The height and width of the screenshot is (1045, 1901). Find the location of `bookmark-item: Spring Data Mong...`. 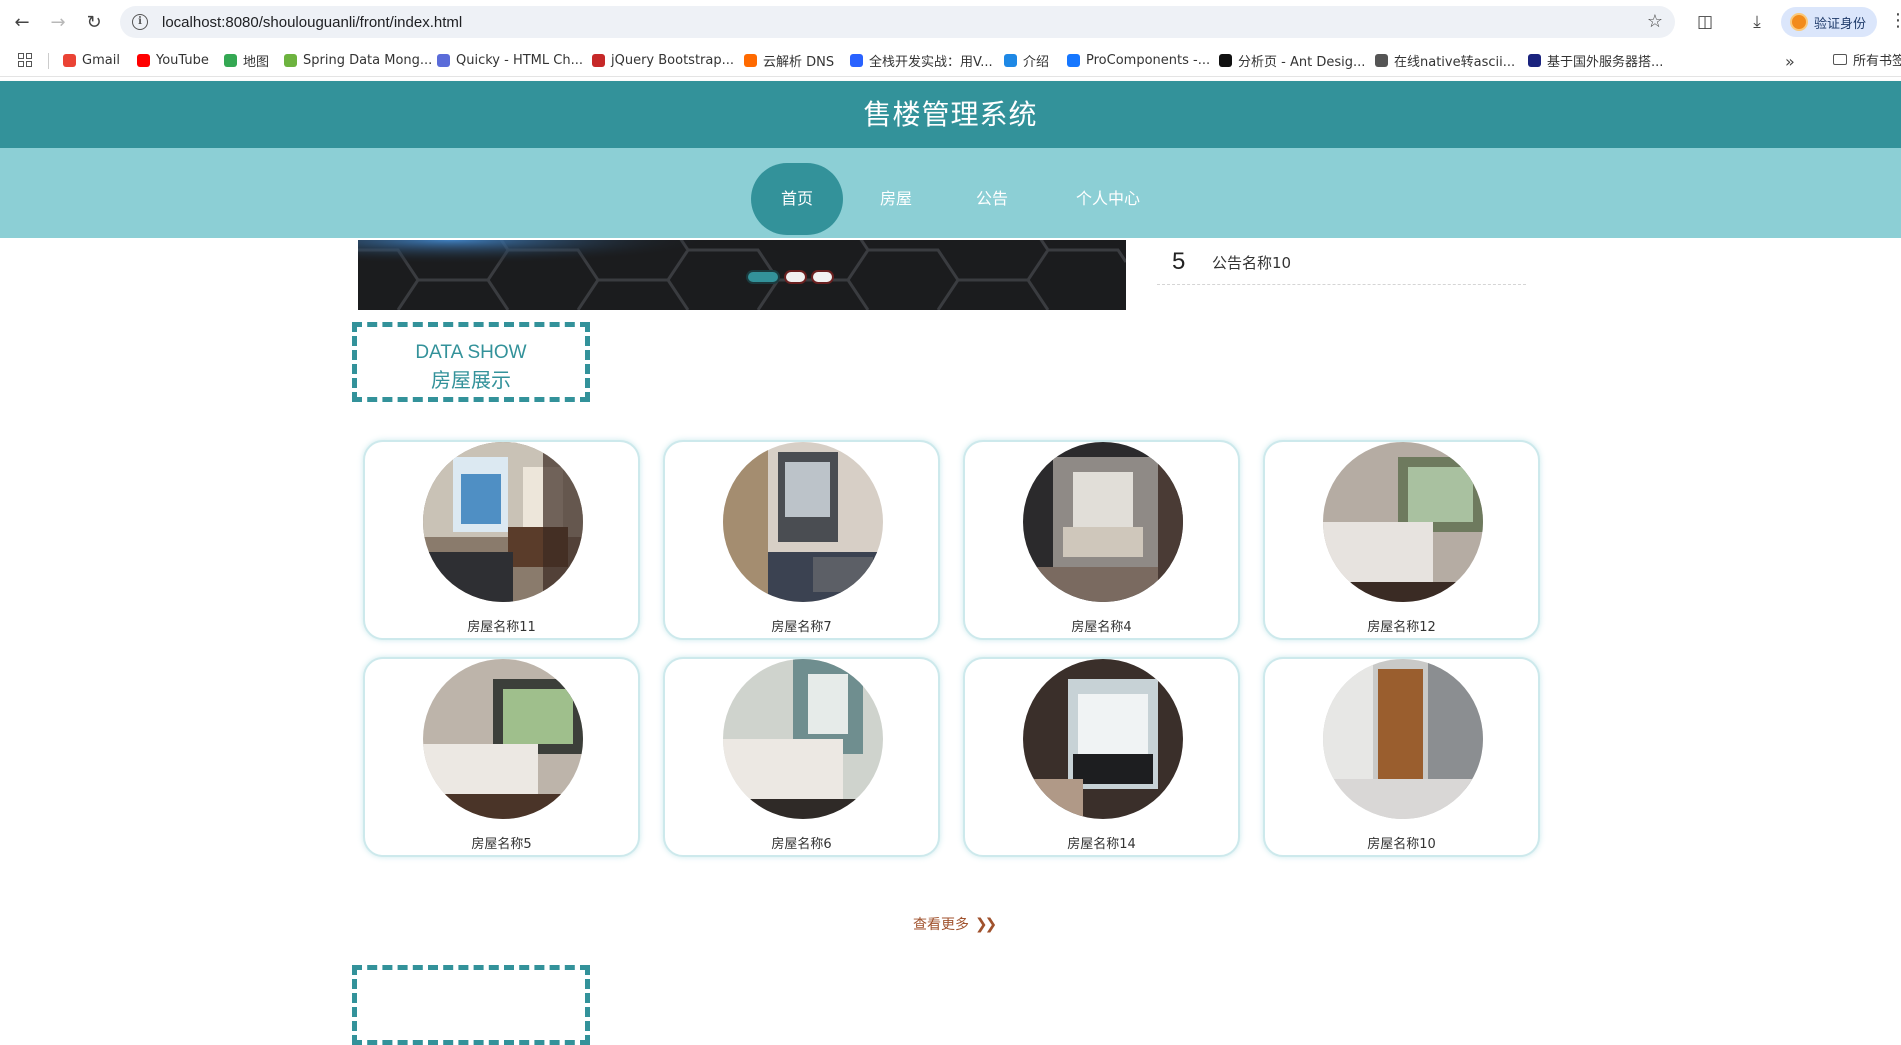

bookmark-item: Spring Data Mong... is located at coordinates (358, 60).